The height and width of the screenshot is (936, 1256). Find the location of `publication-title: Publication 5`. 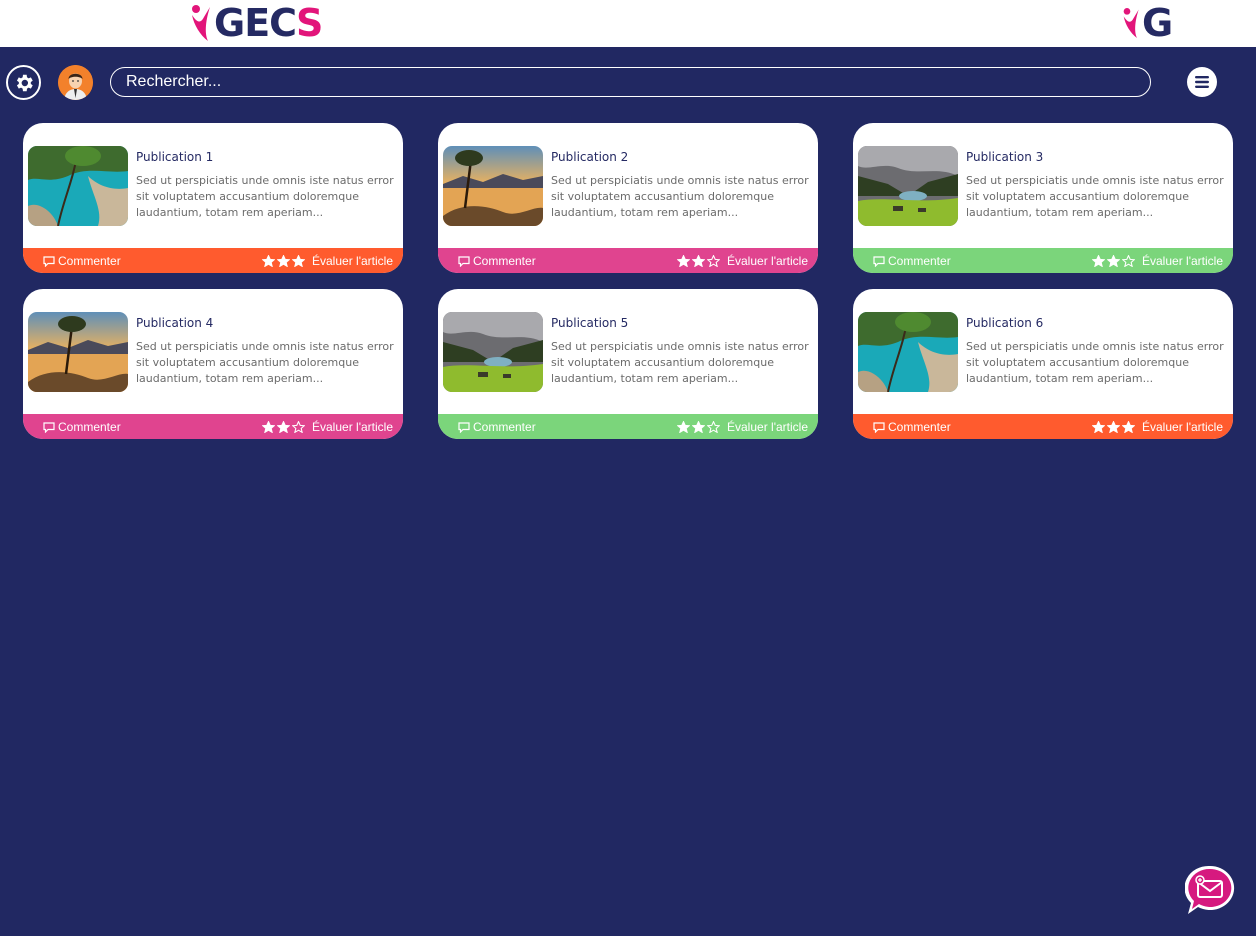

publication-title: Publication 5 is located at coordinates (589, 323).